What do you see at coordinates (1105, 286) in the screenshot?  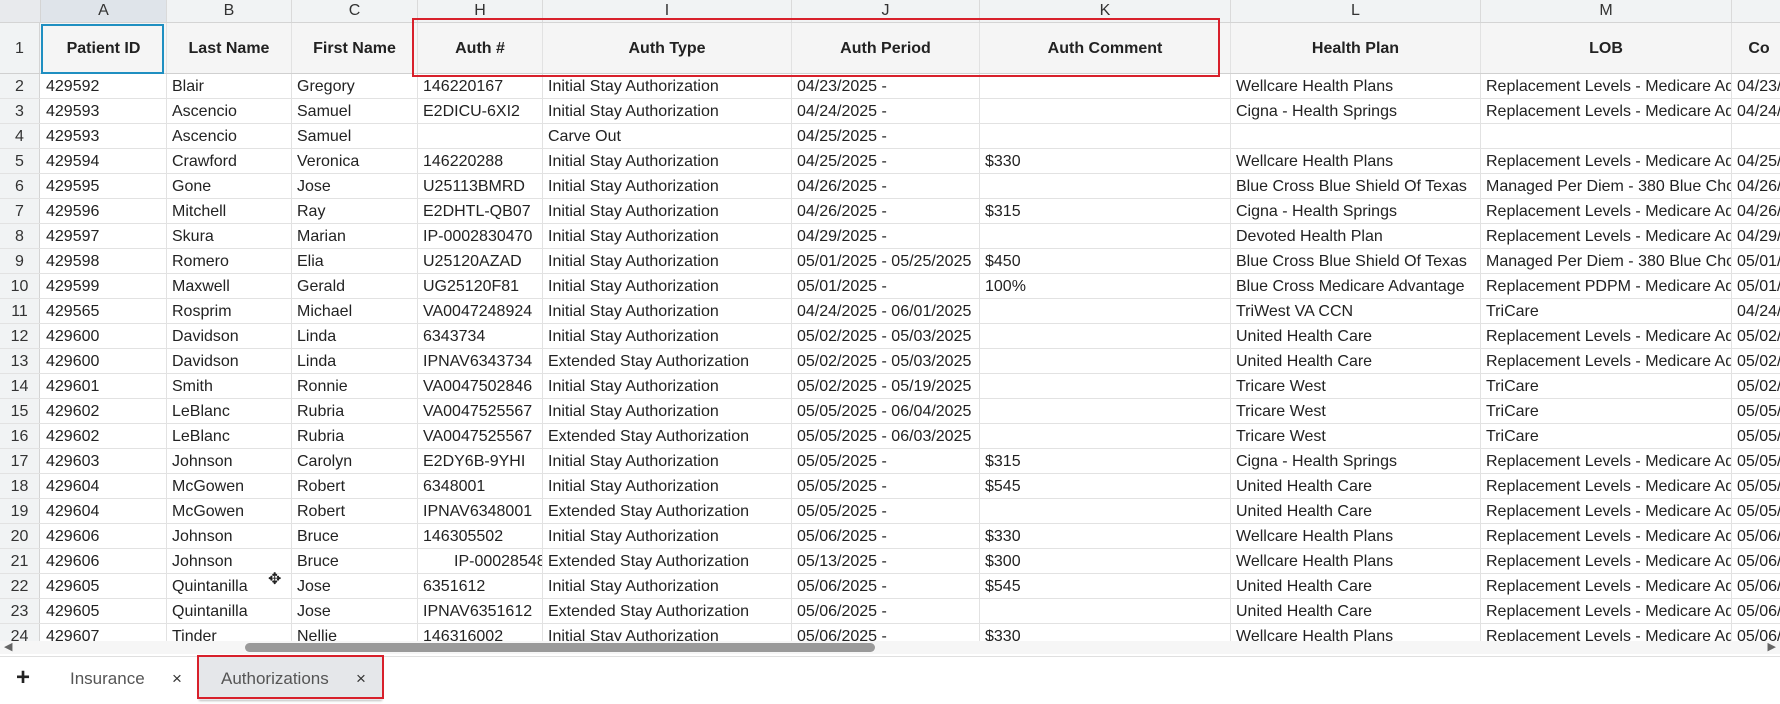 I see `table-cell: 100%` at bounding box center [1105, 286].